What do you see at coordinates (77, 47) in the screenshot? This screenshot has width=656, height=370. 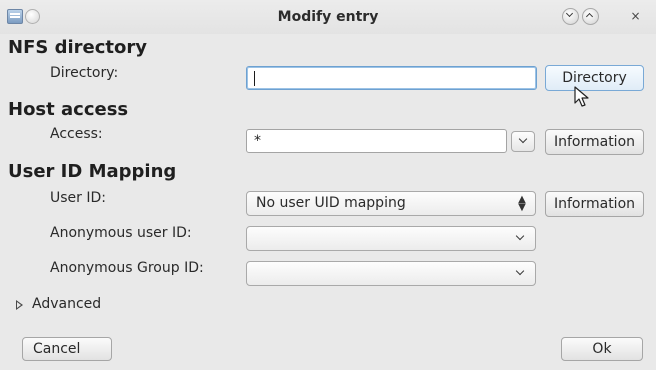 I see `section-heading-nfs-directory: NFS directory` at bounding box center [77, 47].